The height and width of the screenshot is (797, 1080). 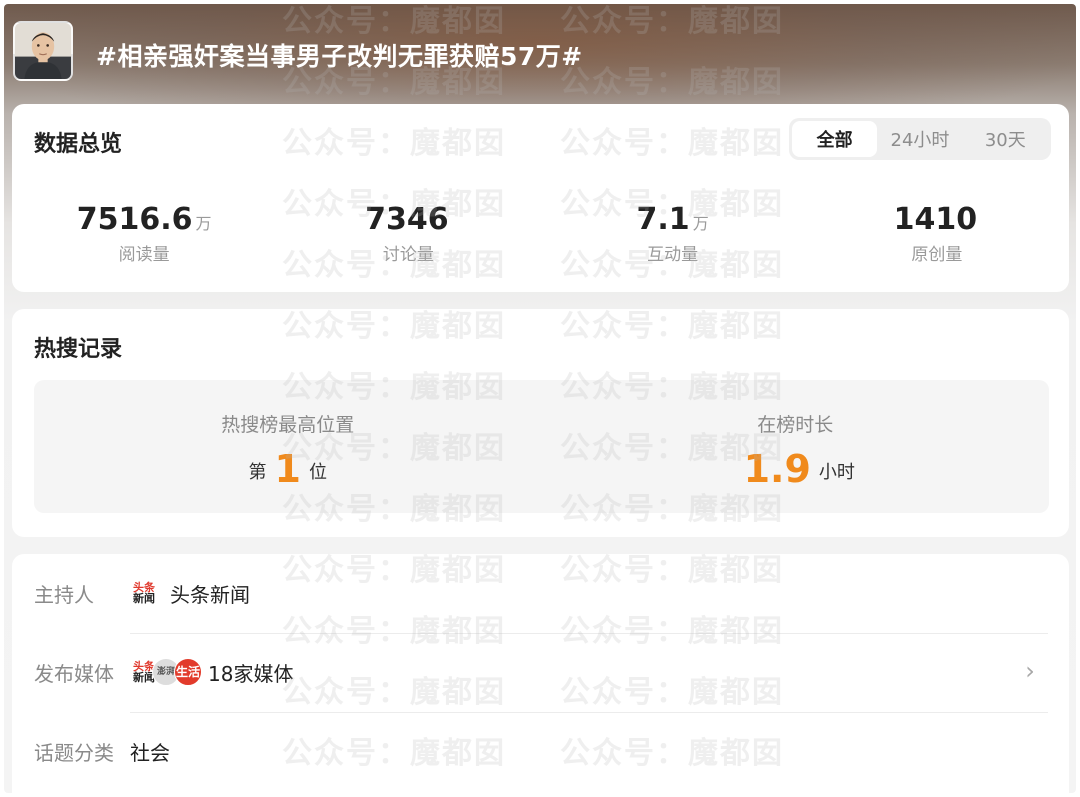 I want to click on highest-position-prefix: 第, so click(x=257, y=472).